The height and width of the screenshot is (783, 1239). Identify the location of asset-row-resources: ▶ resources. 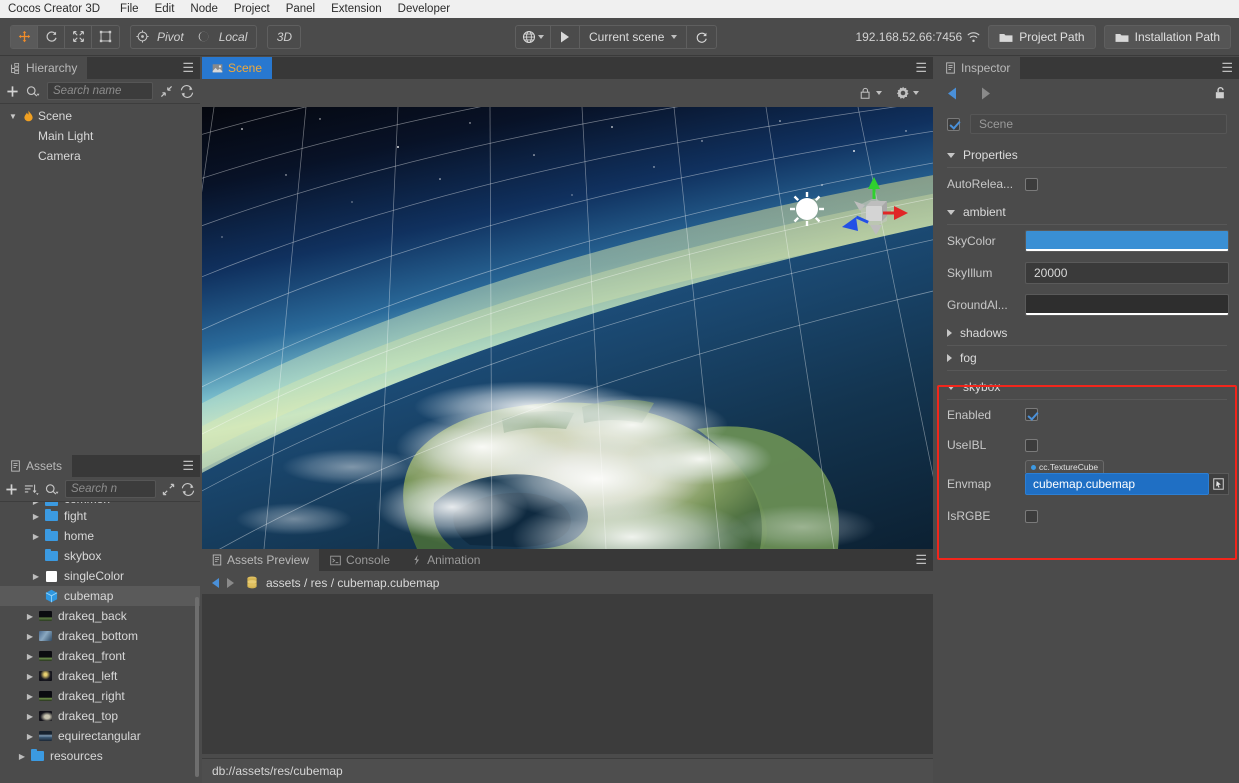
(100, 756).